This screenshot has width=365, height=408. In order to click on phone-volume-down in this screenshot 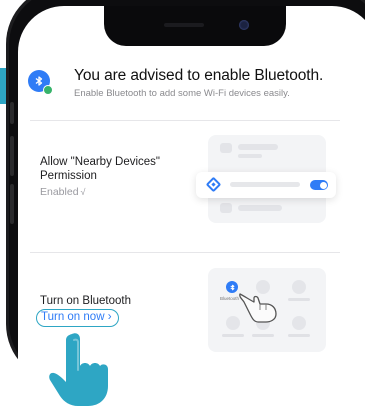, I will do `click(12, 204)`.